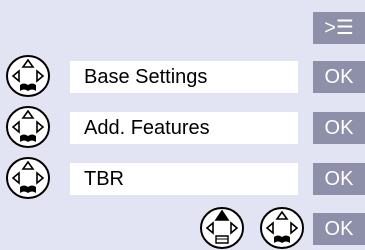 The height and width of the screenshot is (250, 365). Describe the element at coordinates (184, 77) in the screenshot. I see `menu-item-base-settings: Base Settings` at that location.